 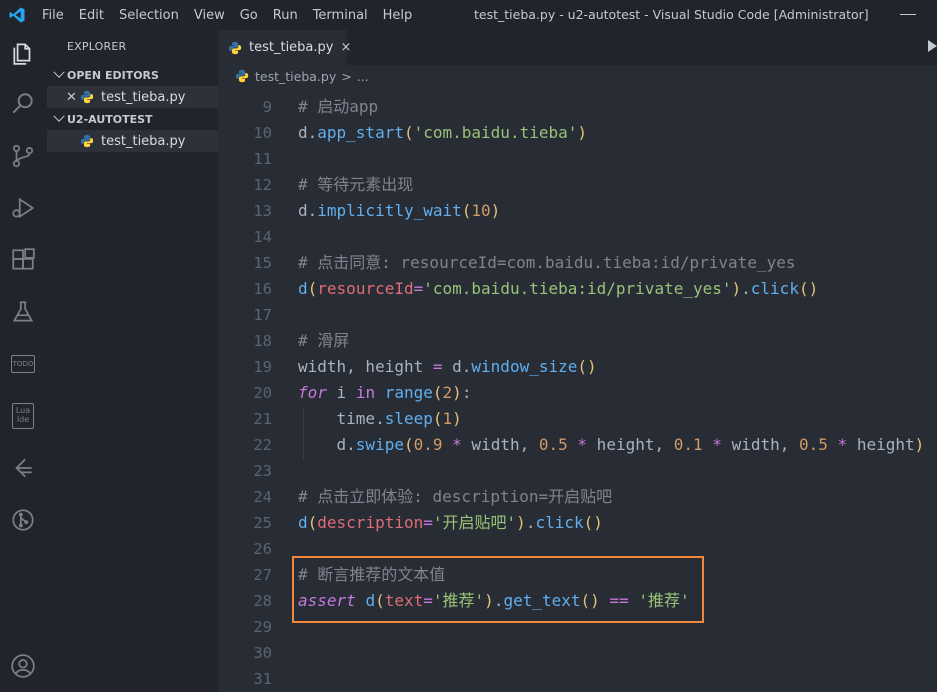 What do you see at coordinates (577, 653) in the screenshot?
I see `code-line: 30` at bounding box center [577, 653].